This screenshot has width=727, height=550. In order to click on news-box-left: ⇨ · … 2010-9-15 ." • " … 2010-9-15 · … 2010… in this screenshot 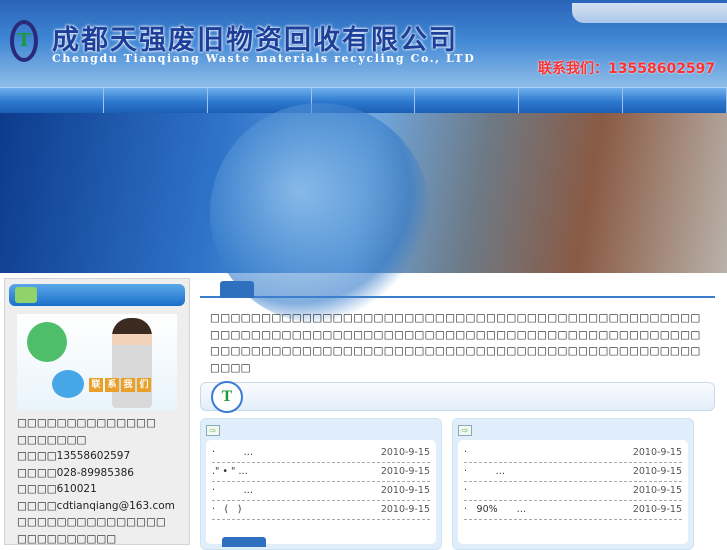, I will do `click(321, 484)`.